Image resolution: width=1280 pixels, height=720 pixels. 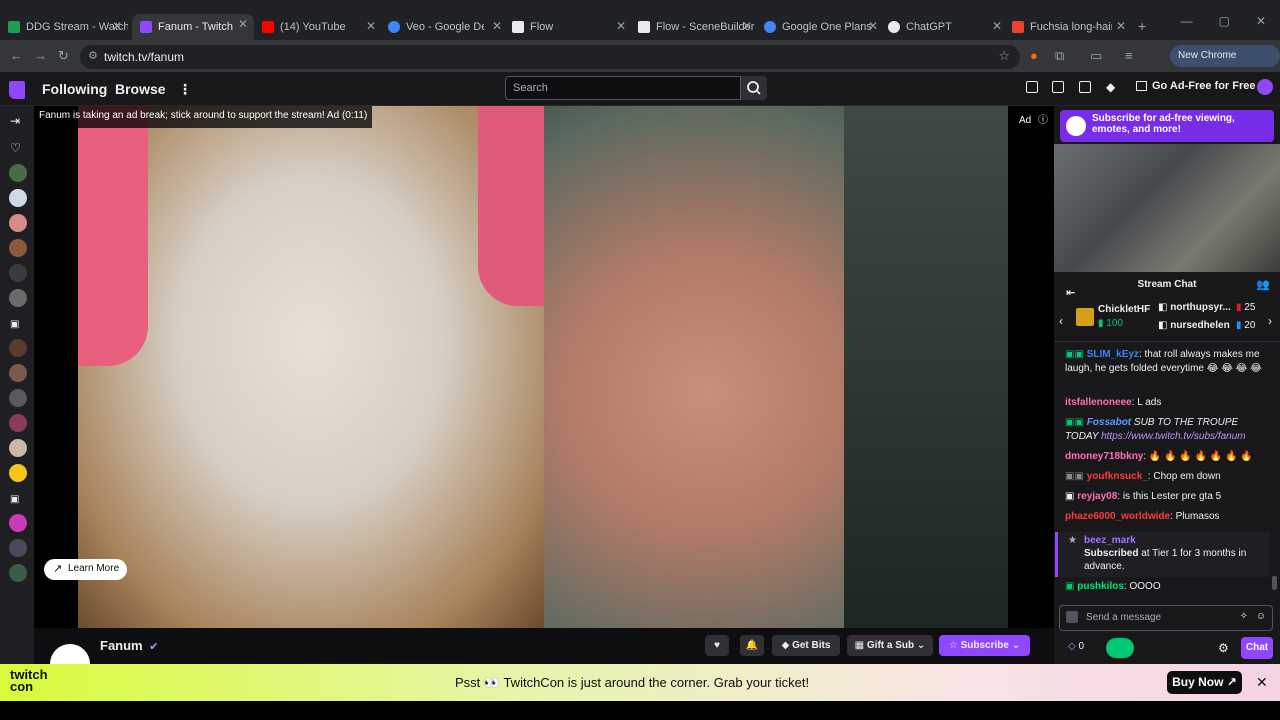 I want to click on forward-icon: →, so click(x=40, y=55).